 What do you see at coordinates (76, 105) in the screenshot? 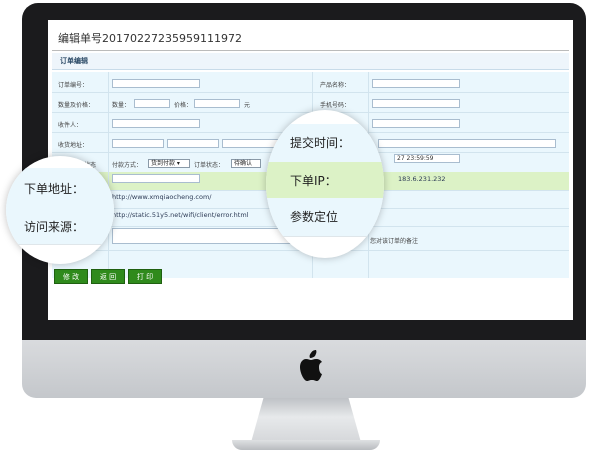
I see `qty-price-label: 数量及价格：` at bounding box center [76, 105].